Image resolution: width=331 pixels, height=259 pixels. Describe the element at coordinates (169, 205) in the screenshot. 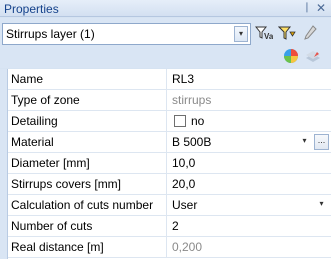

I see `property-row-calculation-of-cuts: Calculation of cuts number User ▾` at that location.